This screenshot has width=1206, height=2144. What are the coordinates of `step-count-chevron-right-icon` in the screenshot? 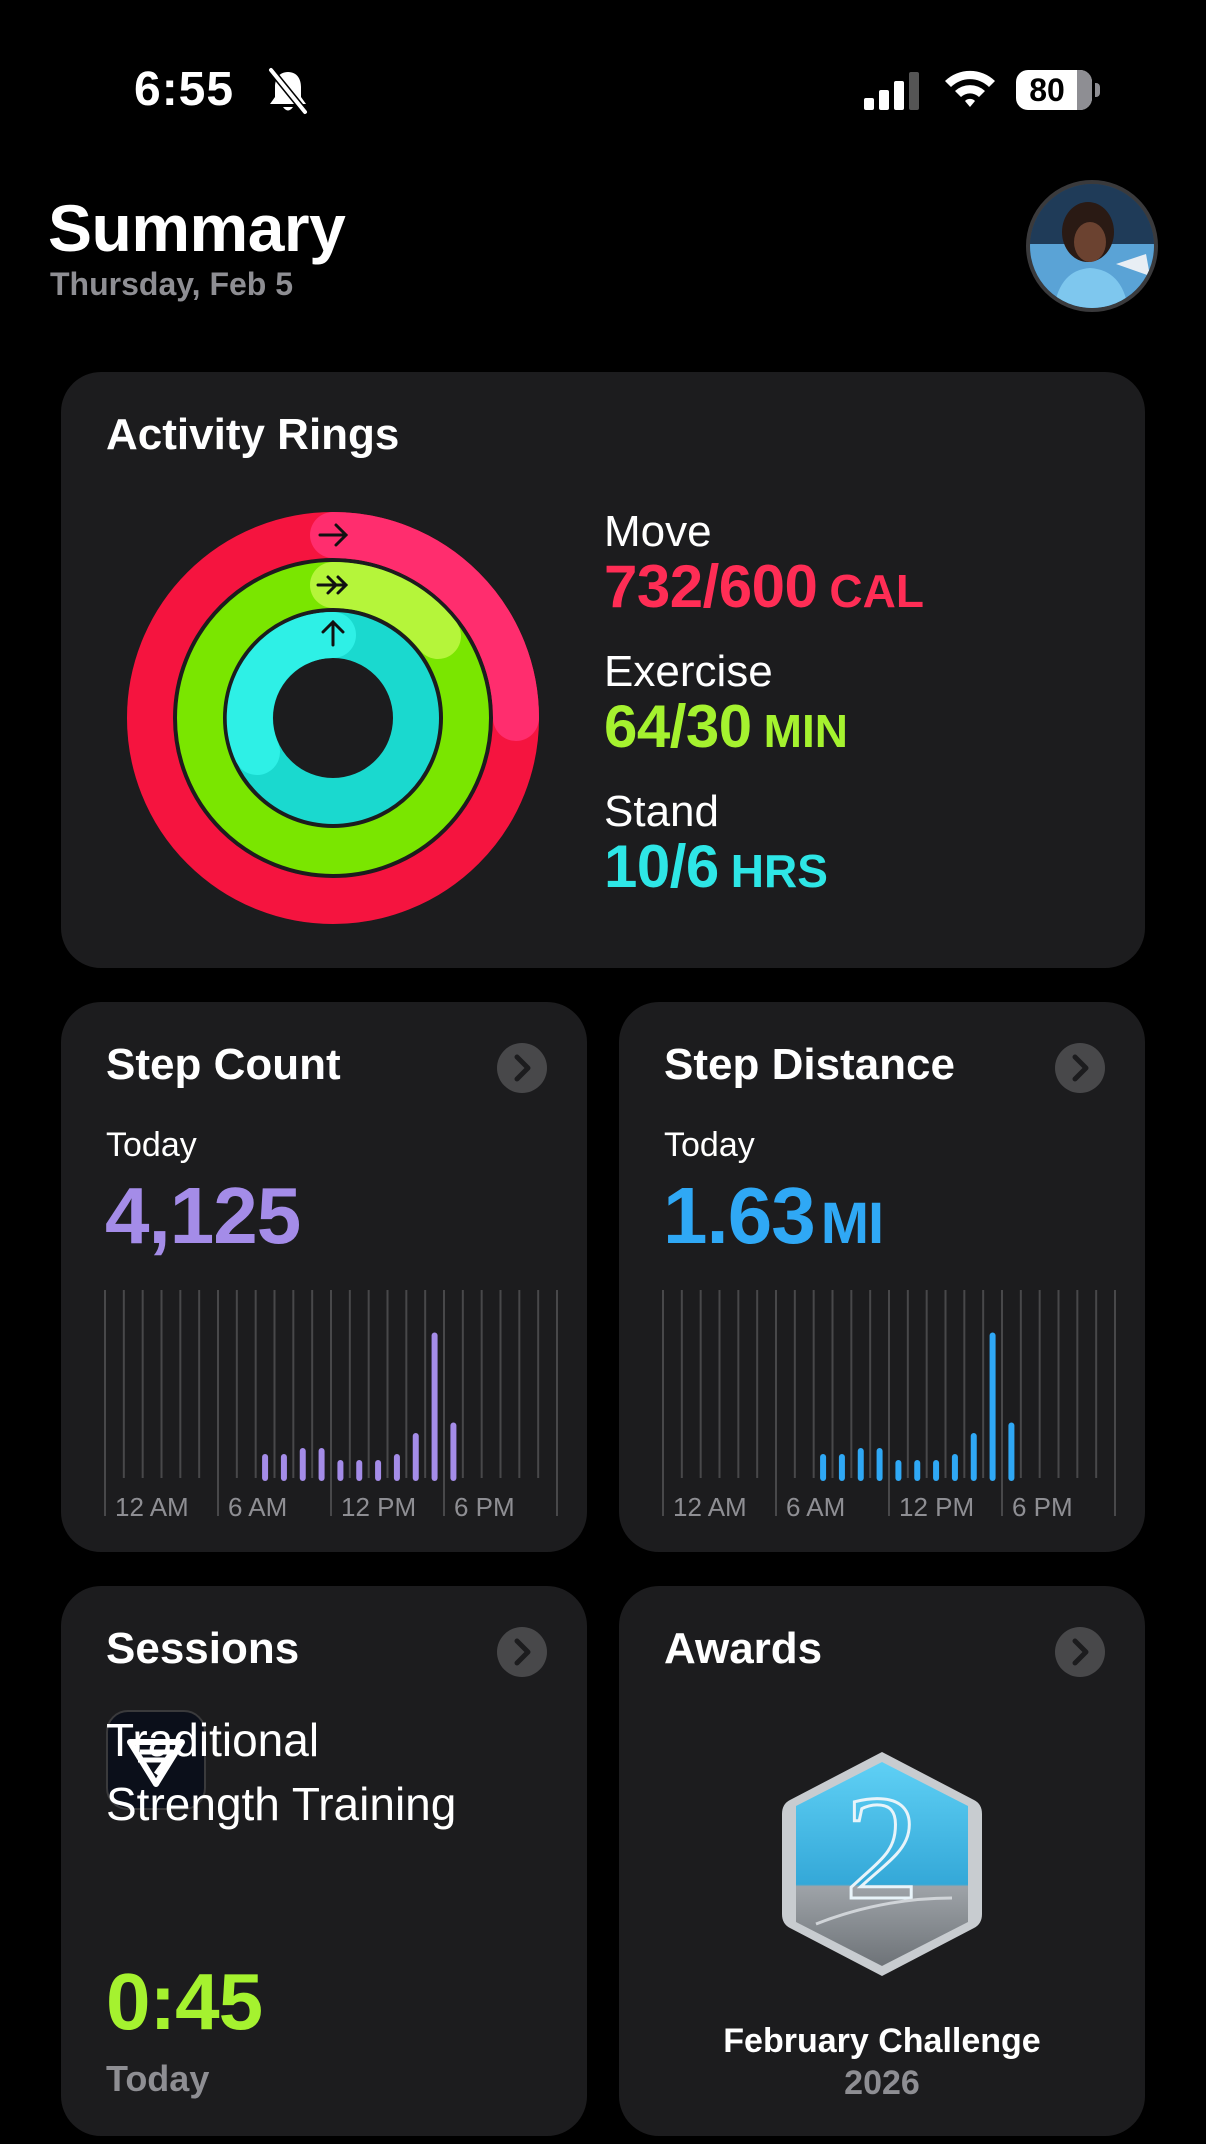 It's located at (522, 1068).